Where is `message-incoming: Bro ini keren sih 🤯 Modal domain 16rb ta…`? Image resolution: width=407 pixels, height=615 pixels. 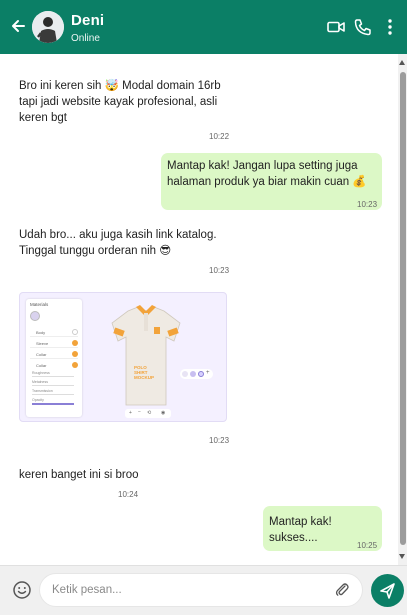 message-incoming: Bro ini keren sih 🤯 Modal domain 16rb ta… is located at coordinates (127, 107).